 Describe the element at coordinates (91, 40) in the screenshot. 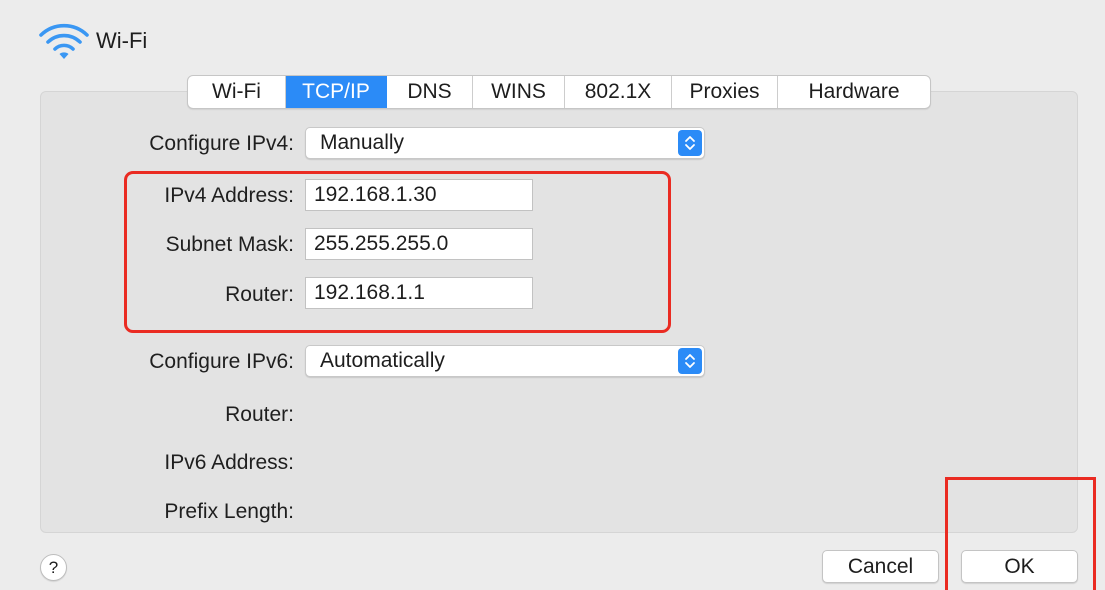

I see `window-header: Wi-Fi` at that location.